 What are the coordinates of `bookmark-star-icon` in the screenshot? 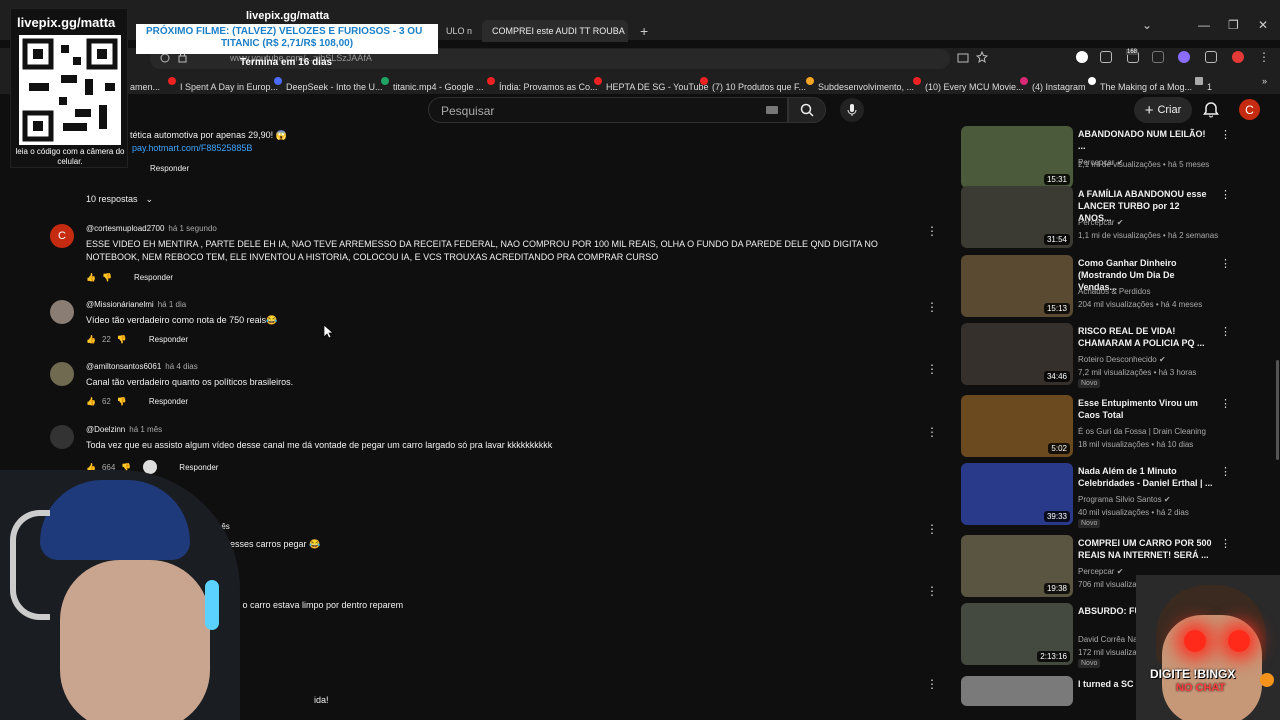 It's located at (982, 57).